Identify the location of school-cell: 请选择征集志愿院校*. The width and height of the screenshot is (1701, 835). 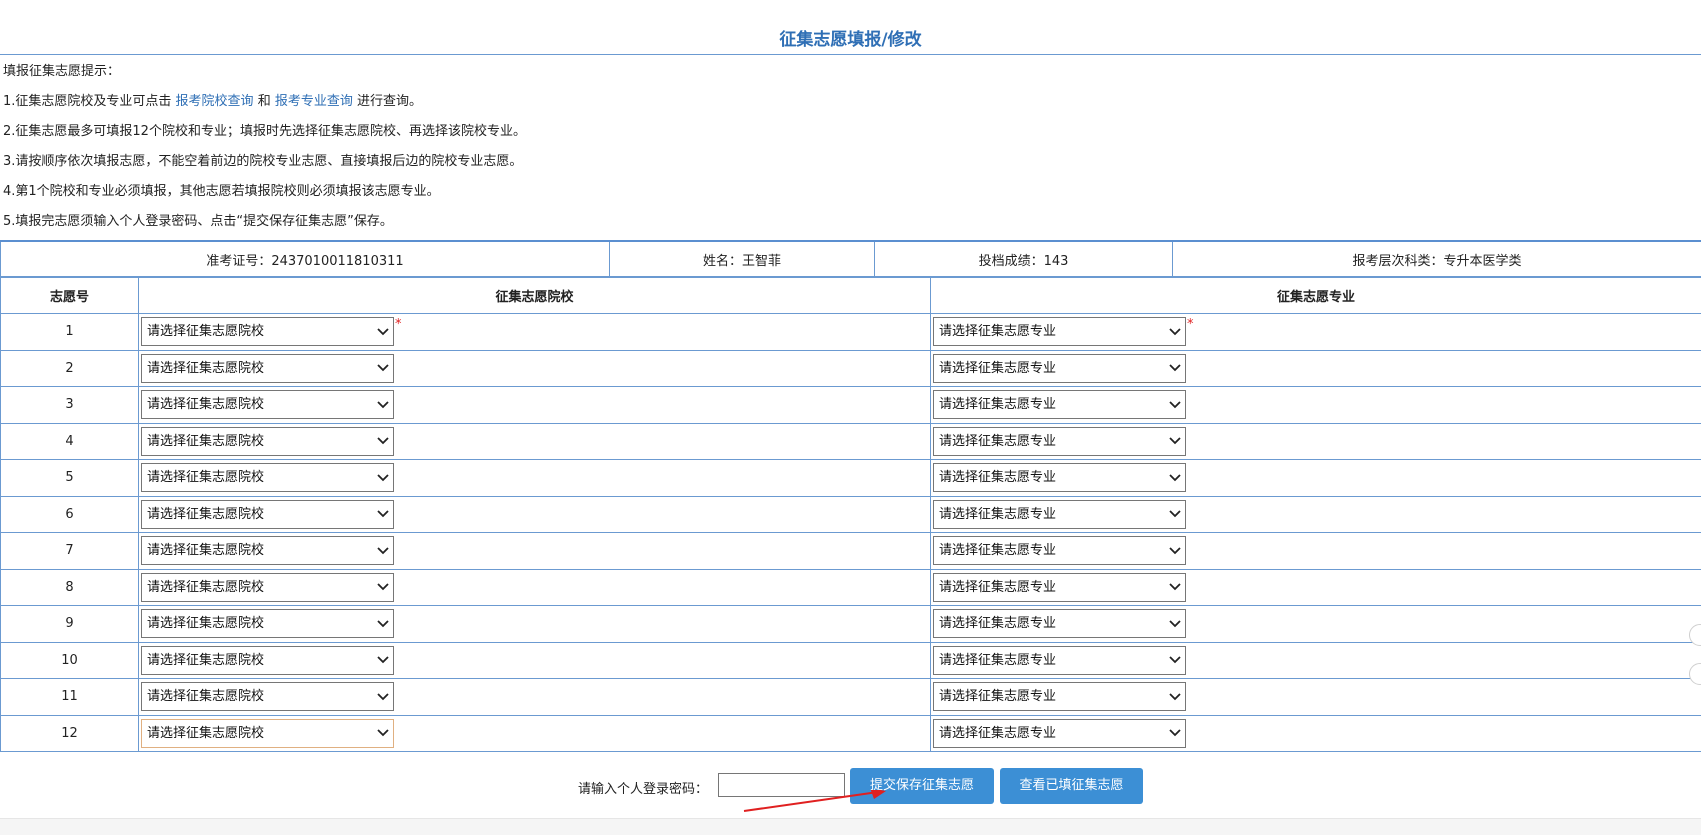
(535, 332).